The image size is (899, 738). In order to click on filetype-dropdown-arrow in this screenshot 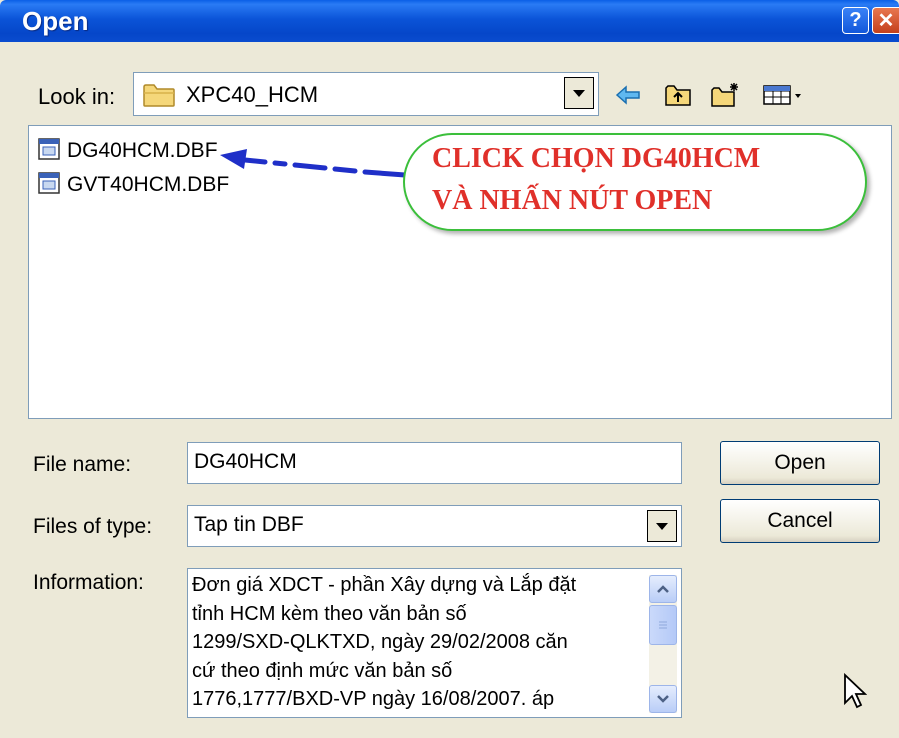, I will do `click(662, 526)`.